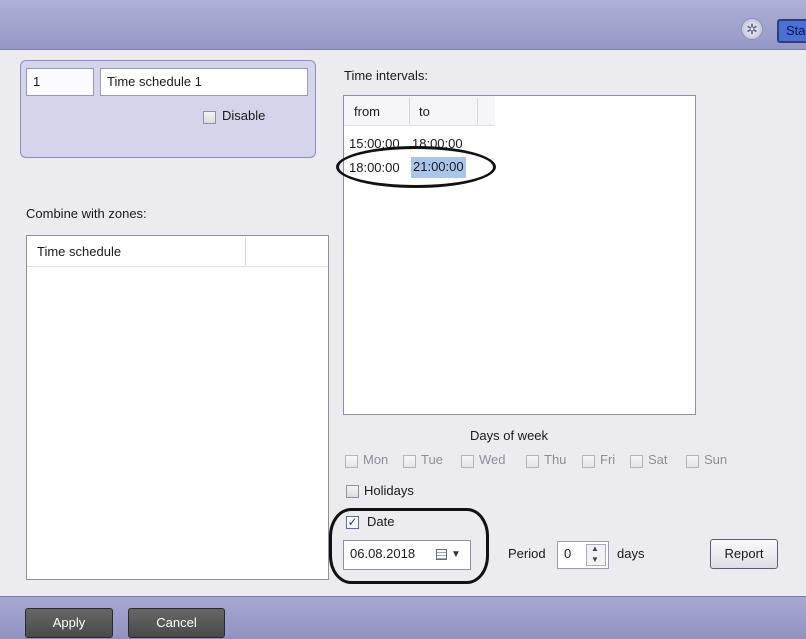 The width and height of the screenshot is (806, 639). Describe the element at coordinates (60, 82) in the screenshot. I see `schedule-id-field: 1` at that location.